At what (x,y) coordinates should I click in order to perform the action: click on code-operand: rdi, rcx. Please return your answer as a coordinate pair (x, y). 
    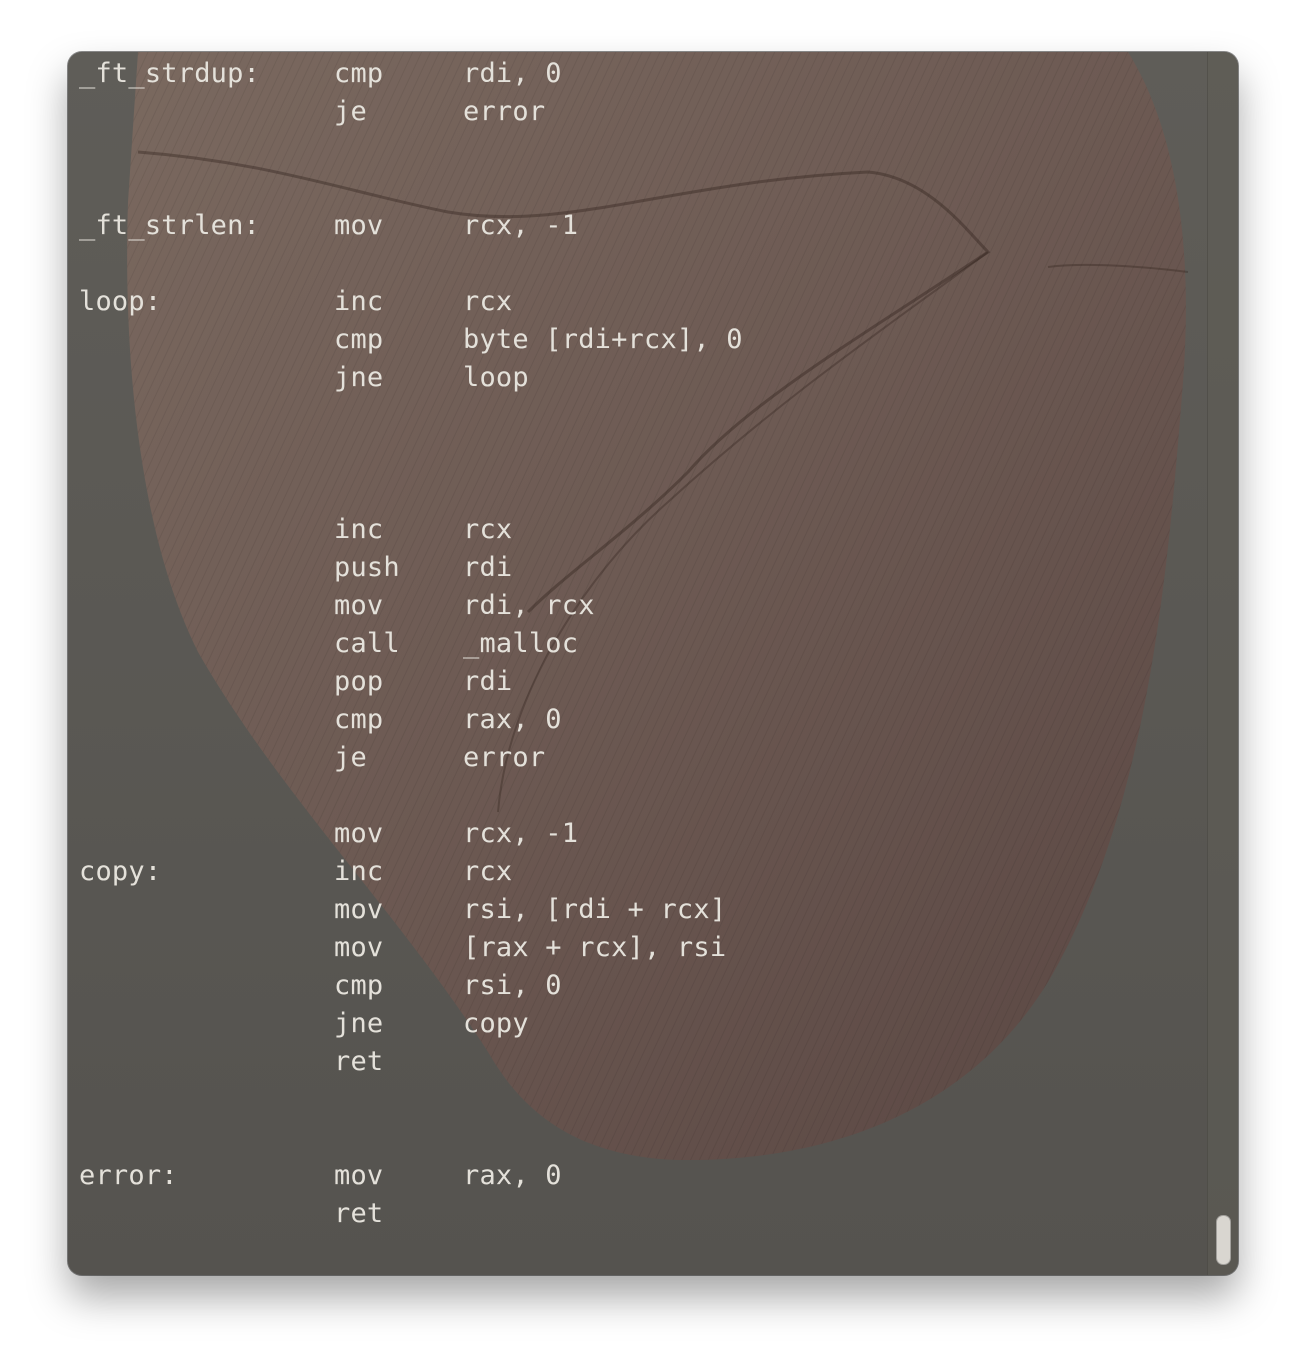
    Looking at the image, I should click on (529, 605).